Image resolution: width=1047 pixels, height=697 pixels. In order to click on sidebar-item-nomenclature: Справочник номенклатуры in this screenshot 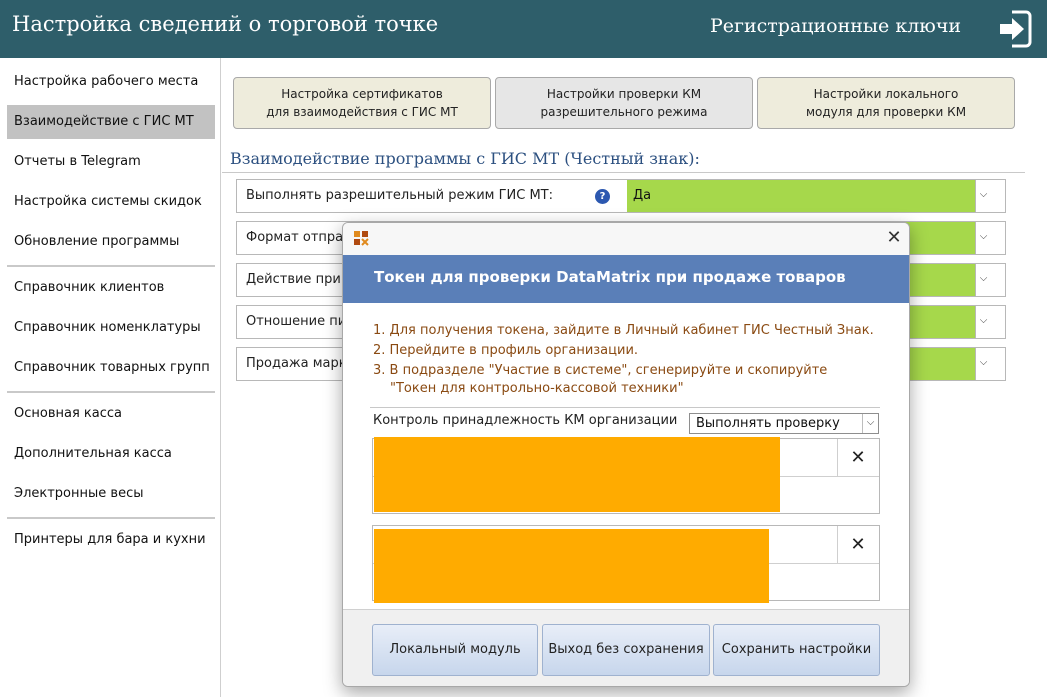, I will do `click(111, 328)`.